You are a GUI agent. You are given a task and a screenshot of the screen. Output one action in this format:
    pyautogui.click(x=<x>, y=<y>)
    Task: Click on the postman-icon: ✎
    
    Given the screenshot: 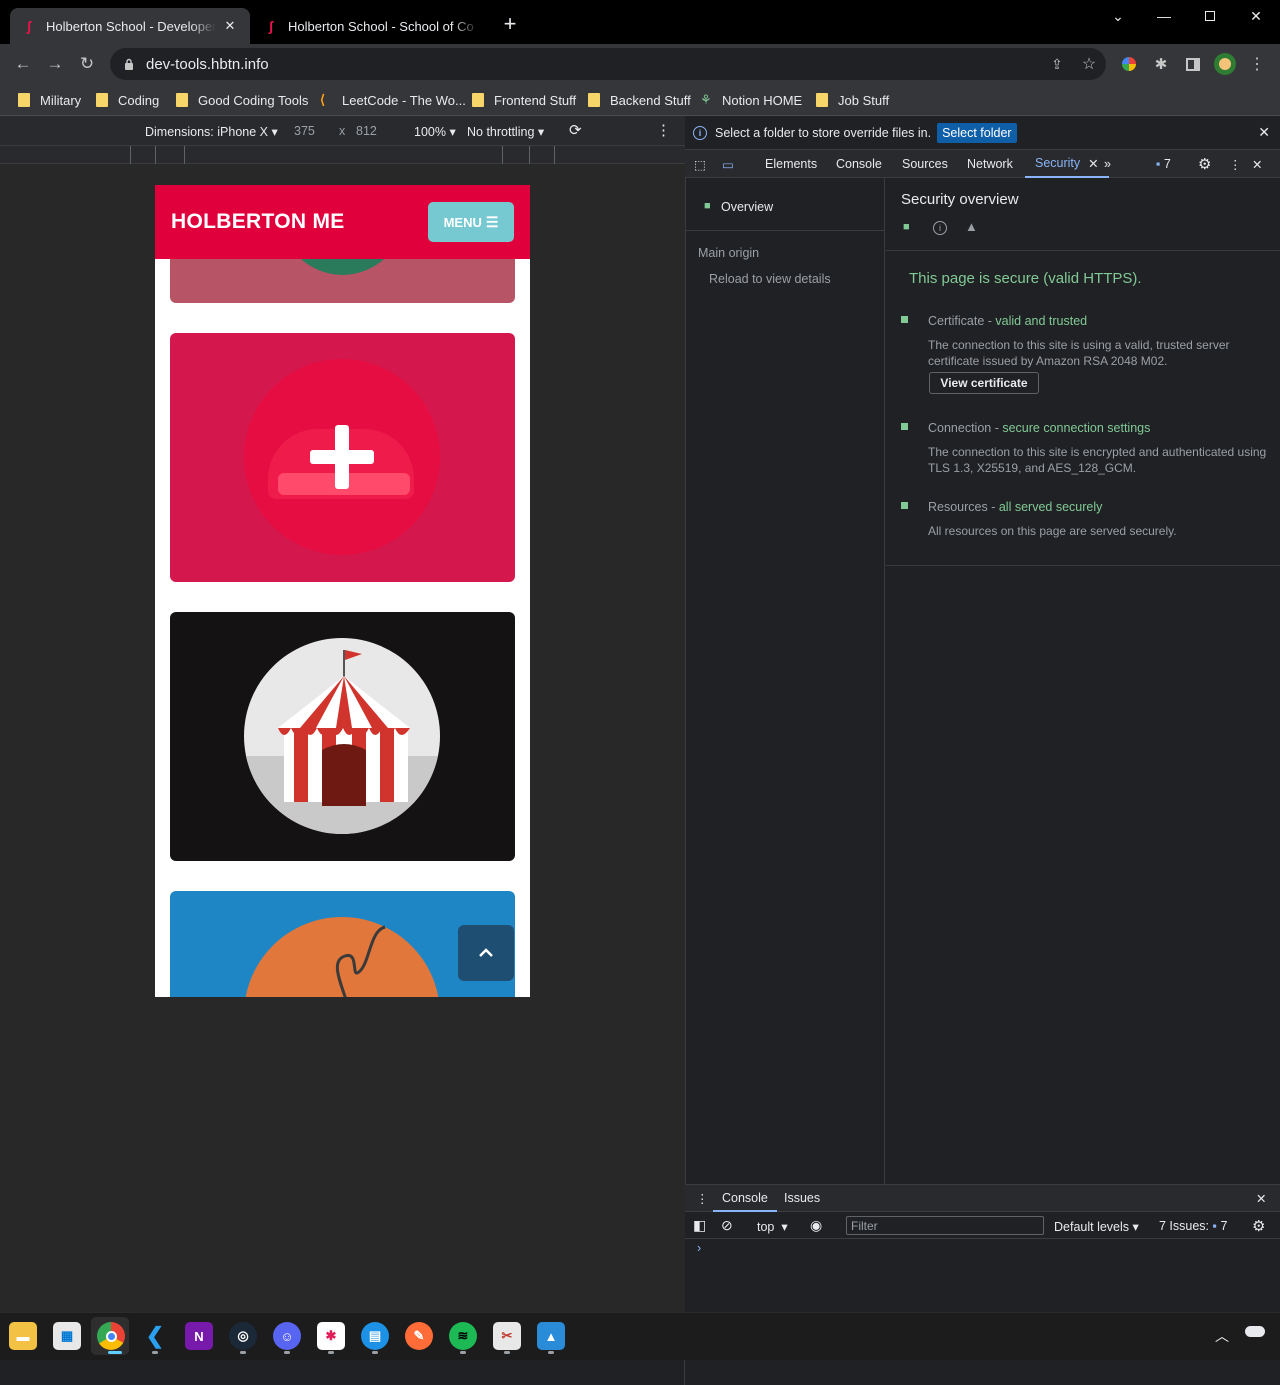 What is the action you would take?
    pyautogui.click(x=419, y=1336)
    